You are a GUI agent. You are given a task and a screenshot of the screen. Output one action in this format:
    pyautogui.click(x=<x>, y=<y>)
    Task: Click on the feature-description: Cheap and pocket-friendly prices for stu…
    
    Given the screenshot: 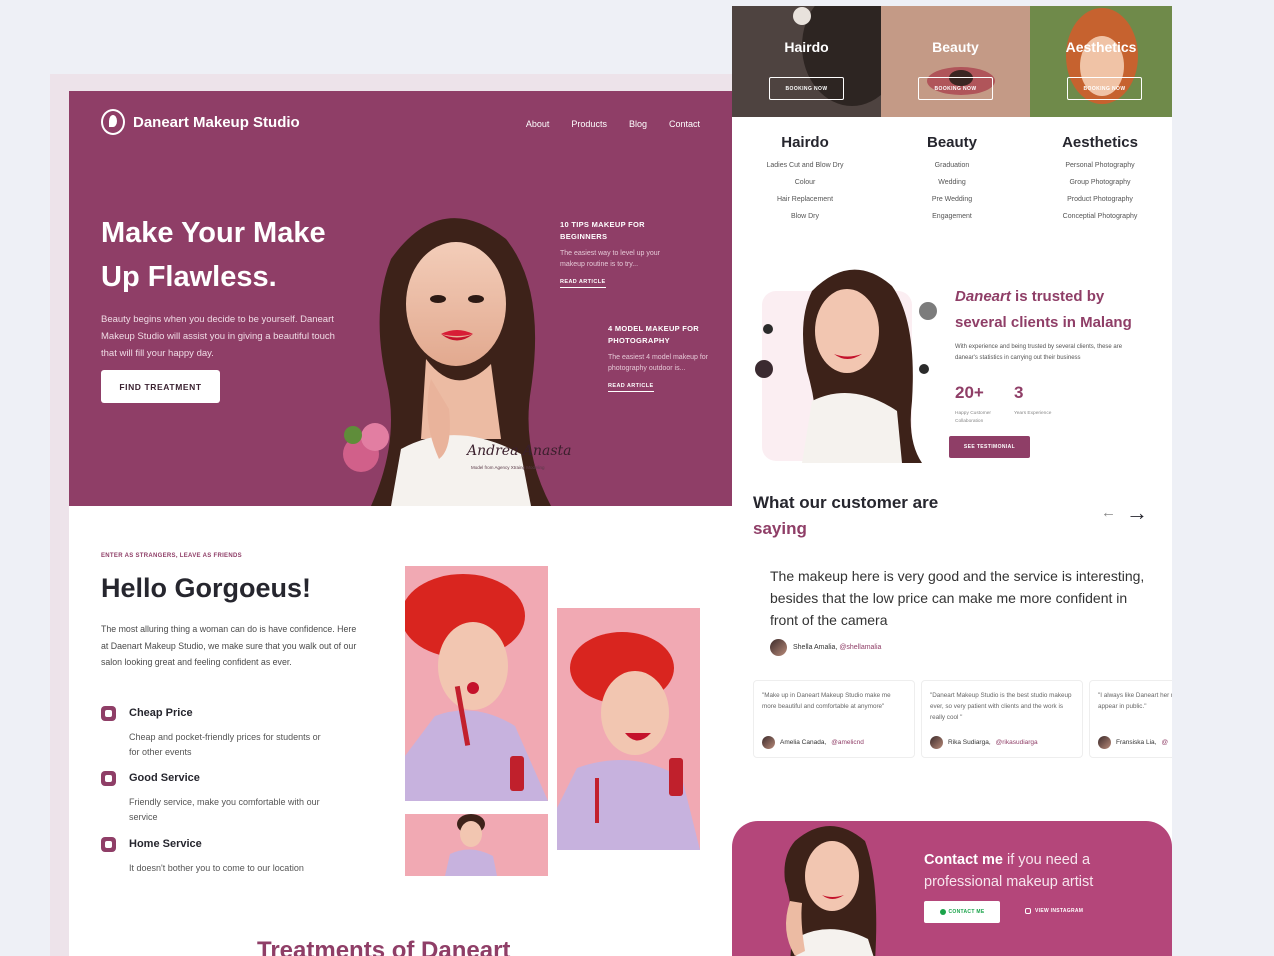 What is the action you would take?
    pyautogui.click(x=225, y=744)
    